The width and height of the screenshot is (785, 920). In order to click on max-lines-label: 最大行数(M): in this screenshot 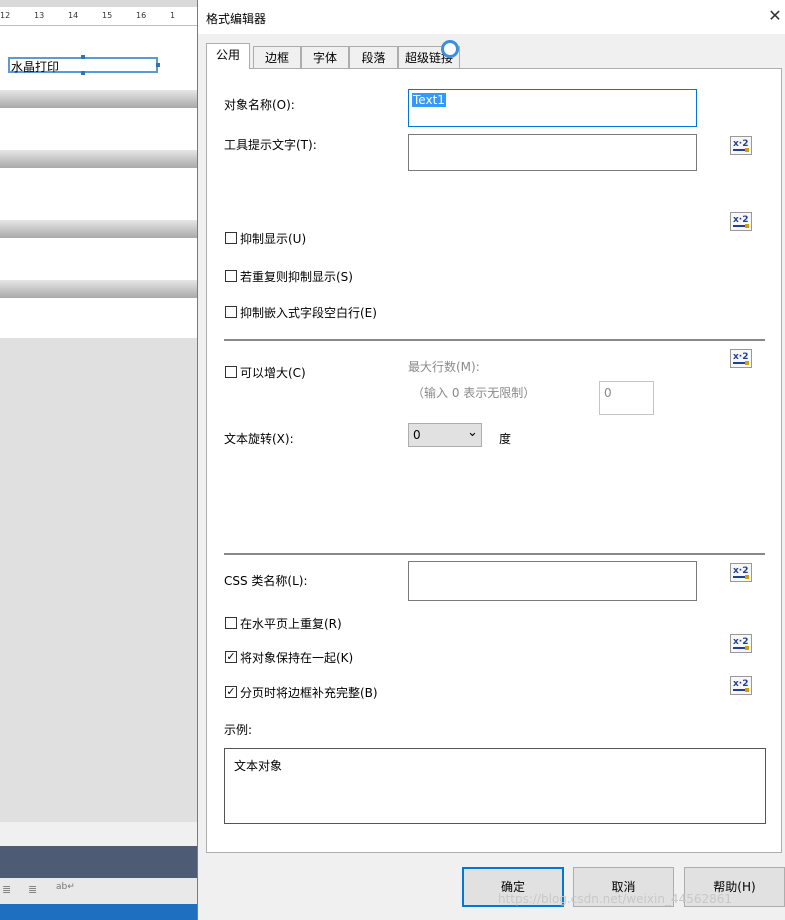, I will do `click(444, 367)`.